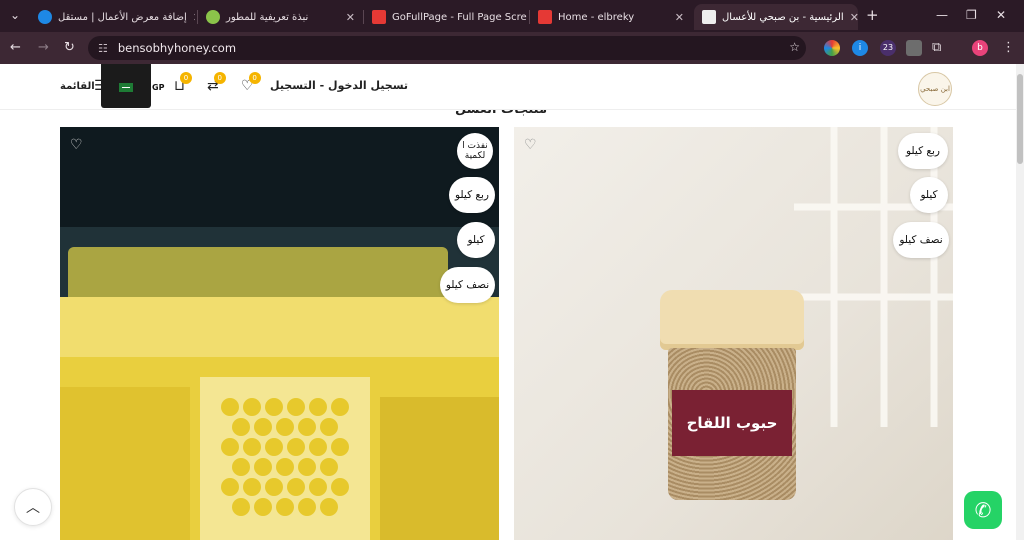  I want to click on browser-toolbar: ← → ↻ ☷ bensobhyhoney.com ☆ i 23 ⧉ b ⋮, so click(512, 48).